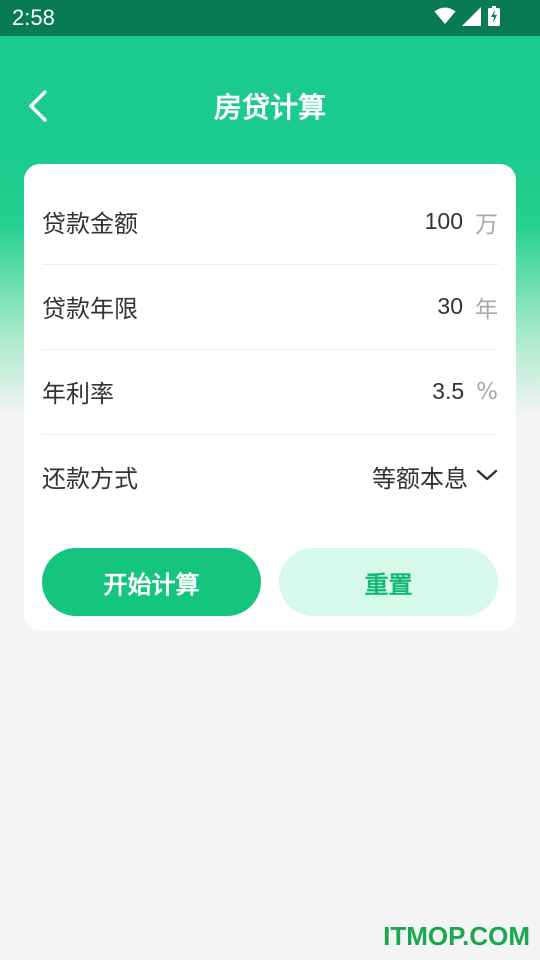 The image size is (540, 960). Describe the element at coordinates (472, 18) in the screenshot. I see `signal-icon` at that location.